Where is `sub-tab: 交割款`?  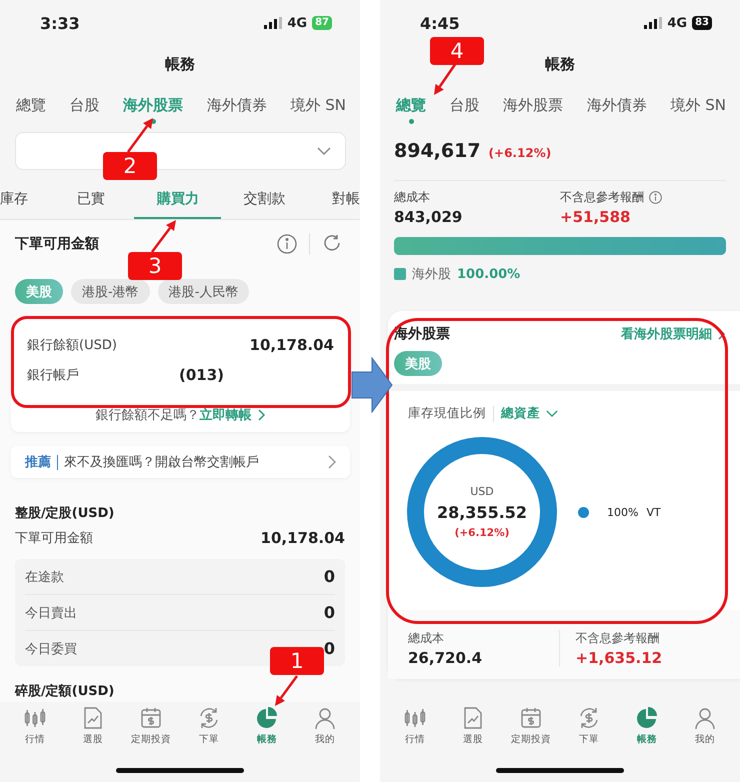
sub-tab: 交割款 is located at coordinates (264, 199).